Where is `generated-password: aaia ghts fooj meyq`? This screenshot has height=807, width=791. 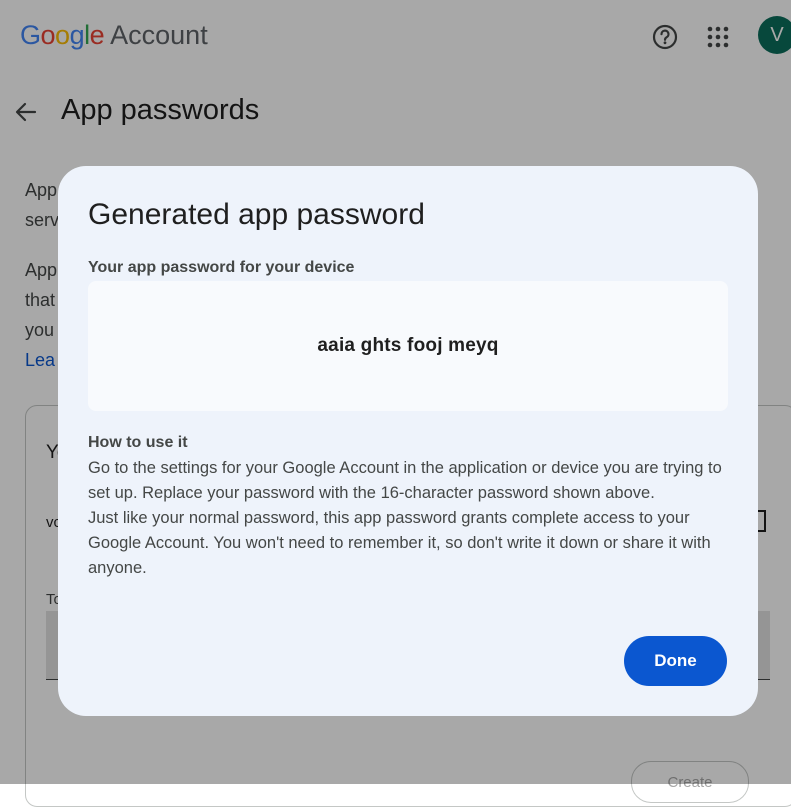
generated-password: aaia ghts fooj meyq is located at coordinates (407, 346).